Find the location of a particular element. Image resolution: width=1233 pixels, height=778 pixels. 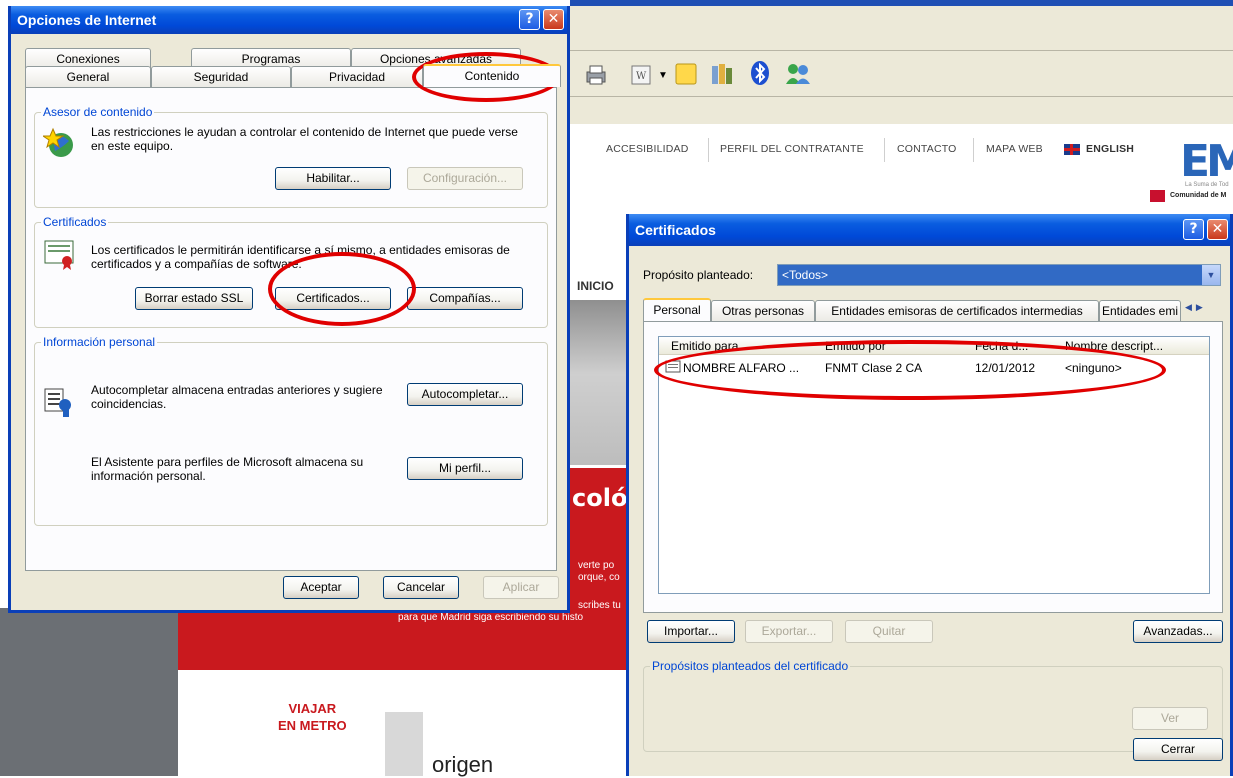

tab-contenido: Contenido is located at coordinates (492, 75).